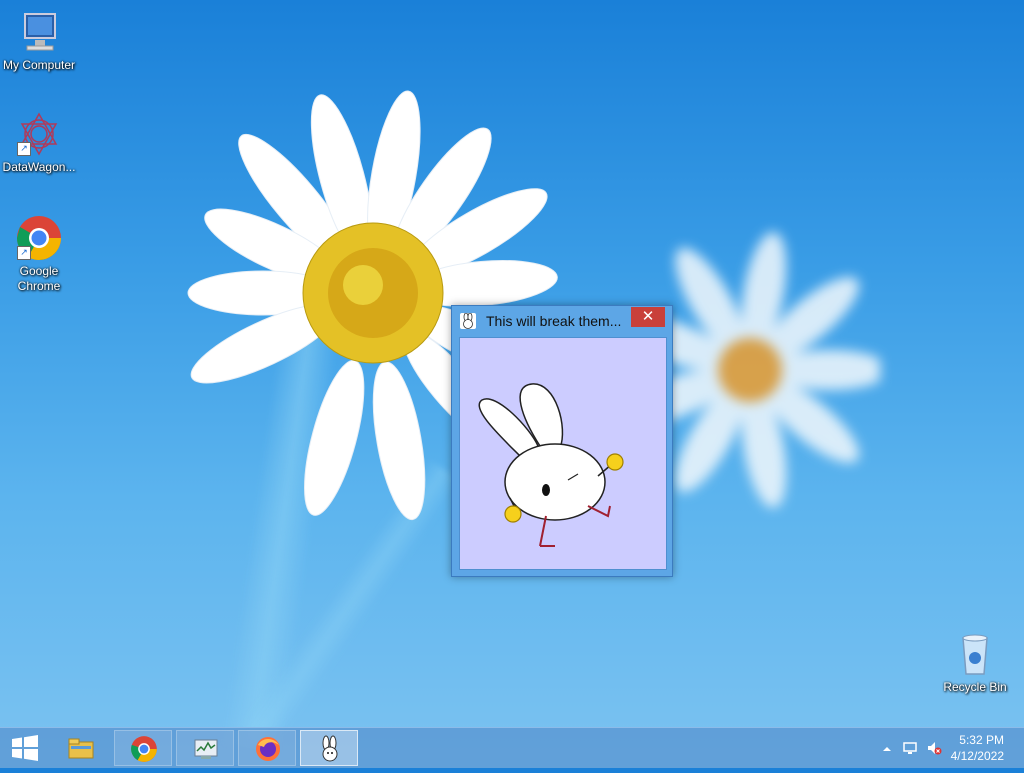  I want to click on task-manager-icon, so click(206, 749).